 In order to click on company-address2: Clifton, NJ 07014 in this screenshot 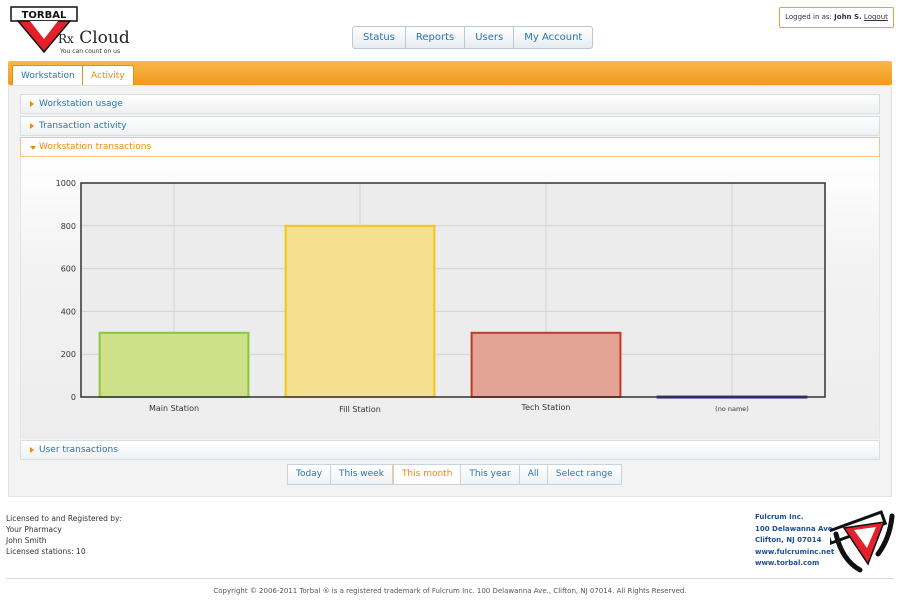, I will do `click(788, 540)`.